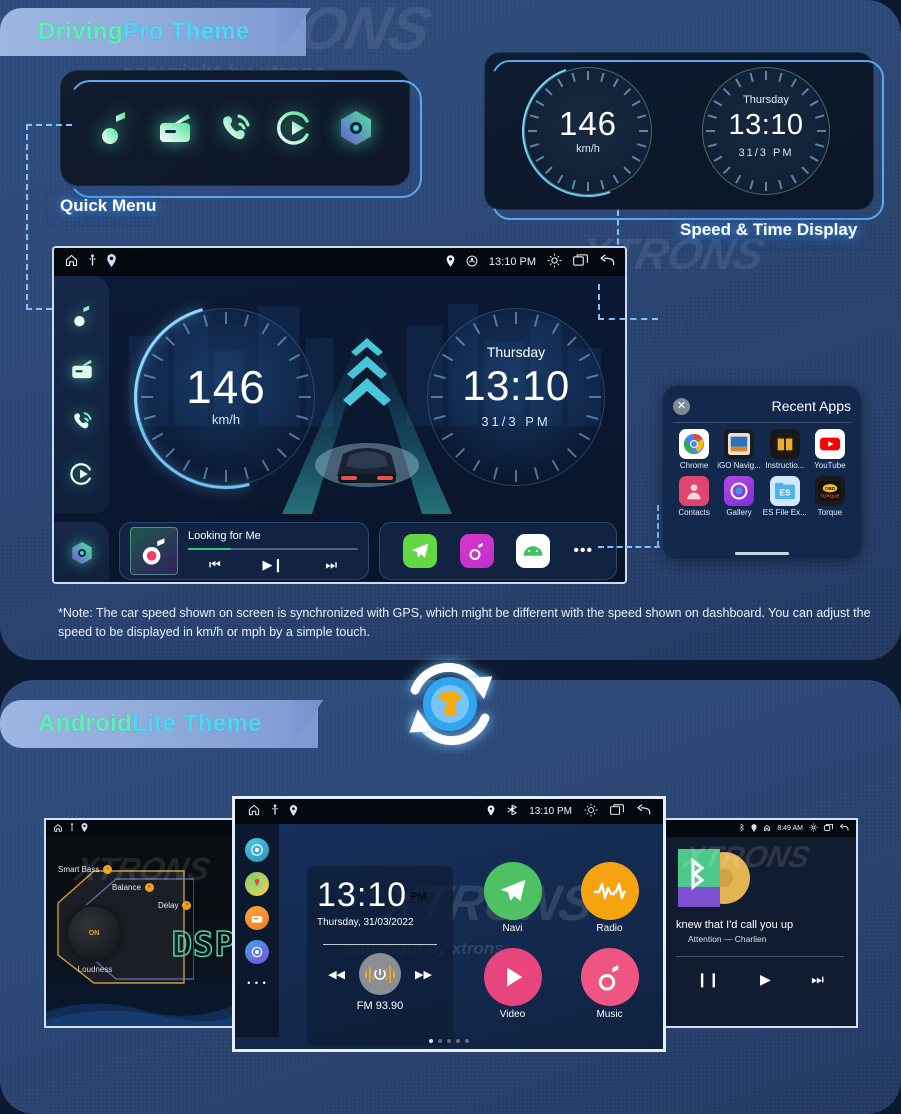 The width and height of the screenshot is (901, 1114). I want to click on android-lite-head-unit-screen: 13:10 PM XTRONS copyright by xtrons, so click(449, 924).